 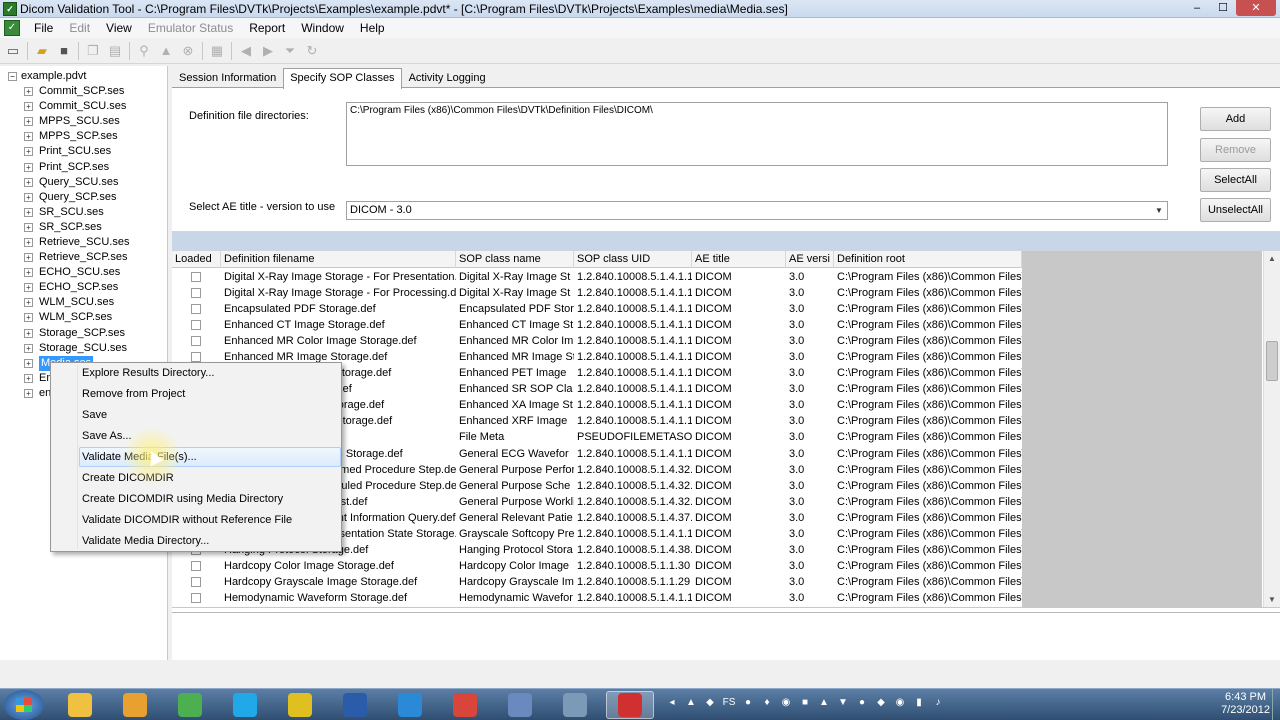 I want to click on show-desktop-button, so click(x=1276, y=704).